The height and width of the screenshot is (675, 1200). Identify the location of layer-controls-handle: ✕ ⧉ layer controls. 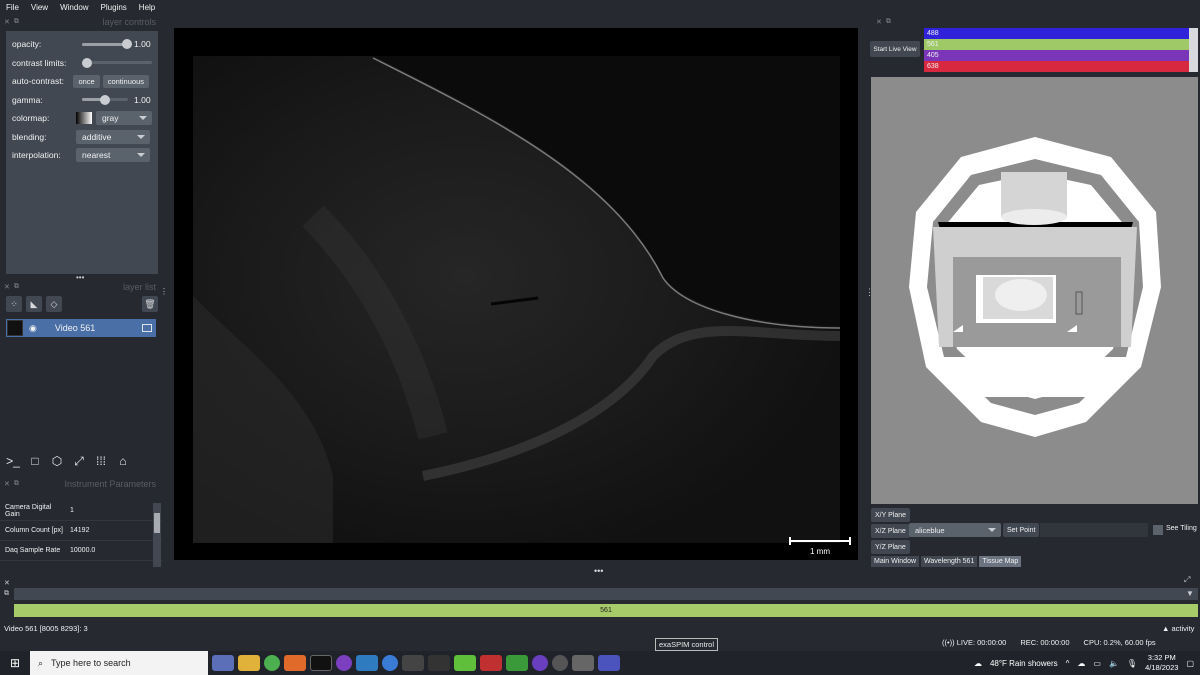
(80, 22).